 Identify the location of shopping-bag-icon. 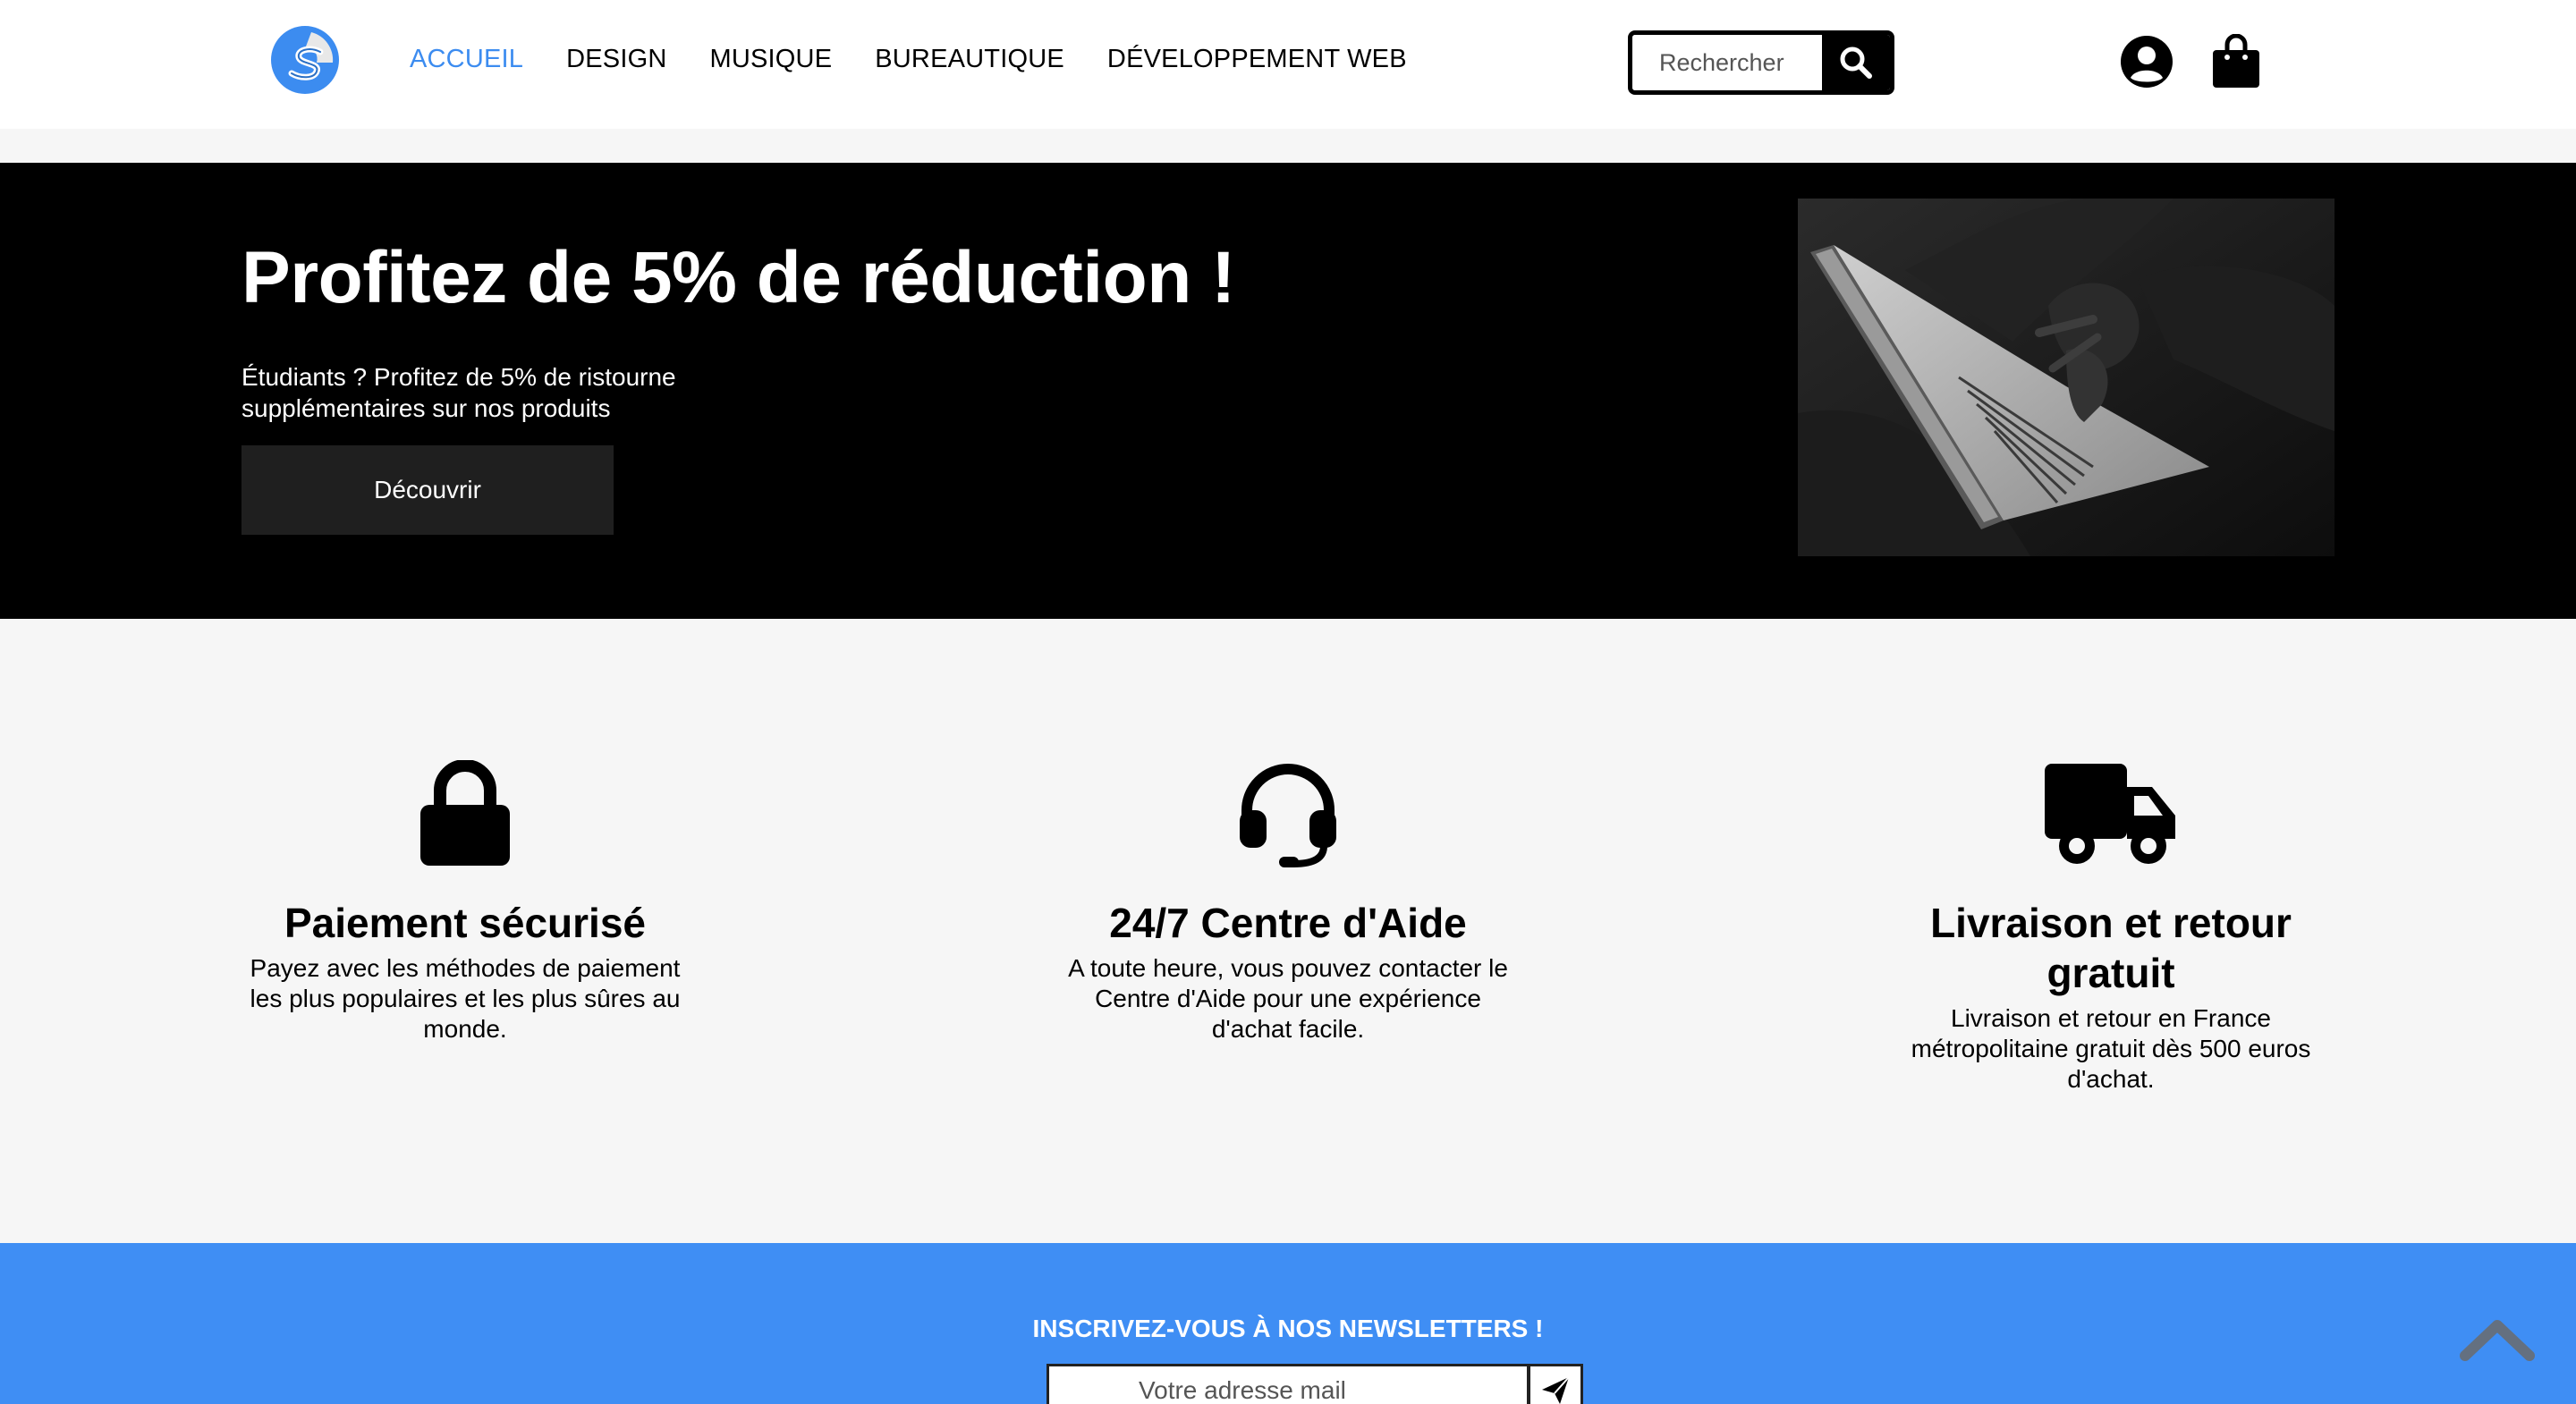
(2236, 61).